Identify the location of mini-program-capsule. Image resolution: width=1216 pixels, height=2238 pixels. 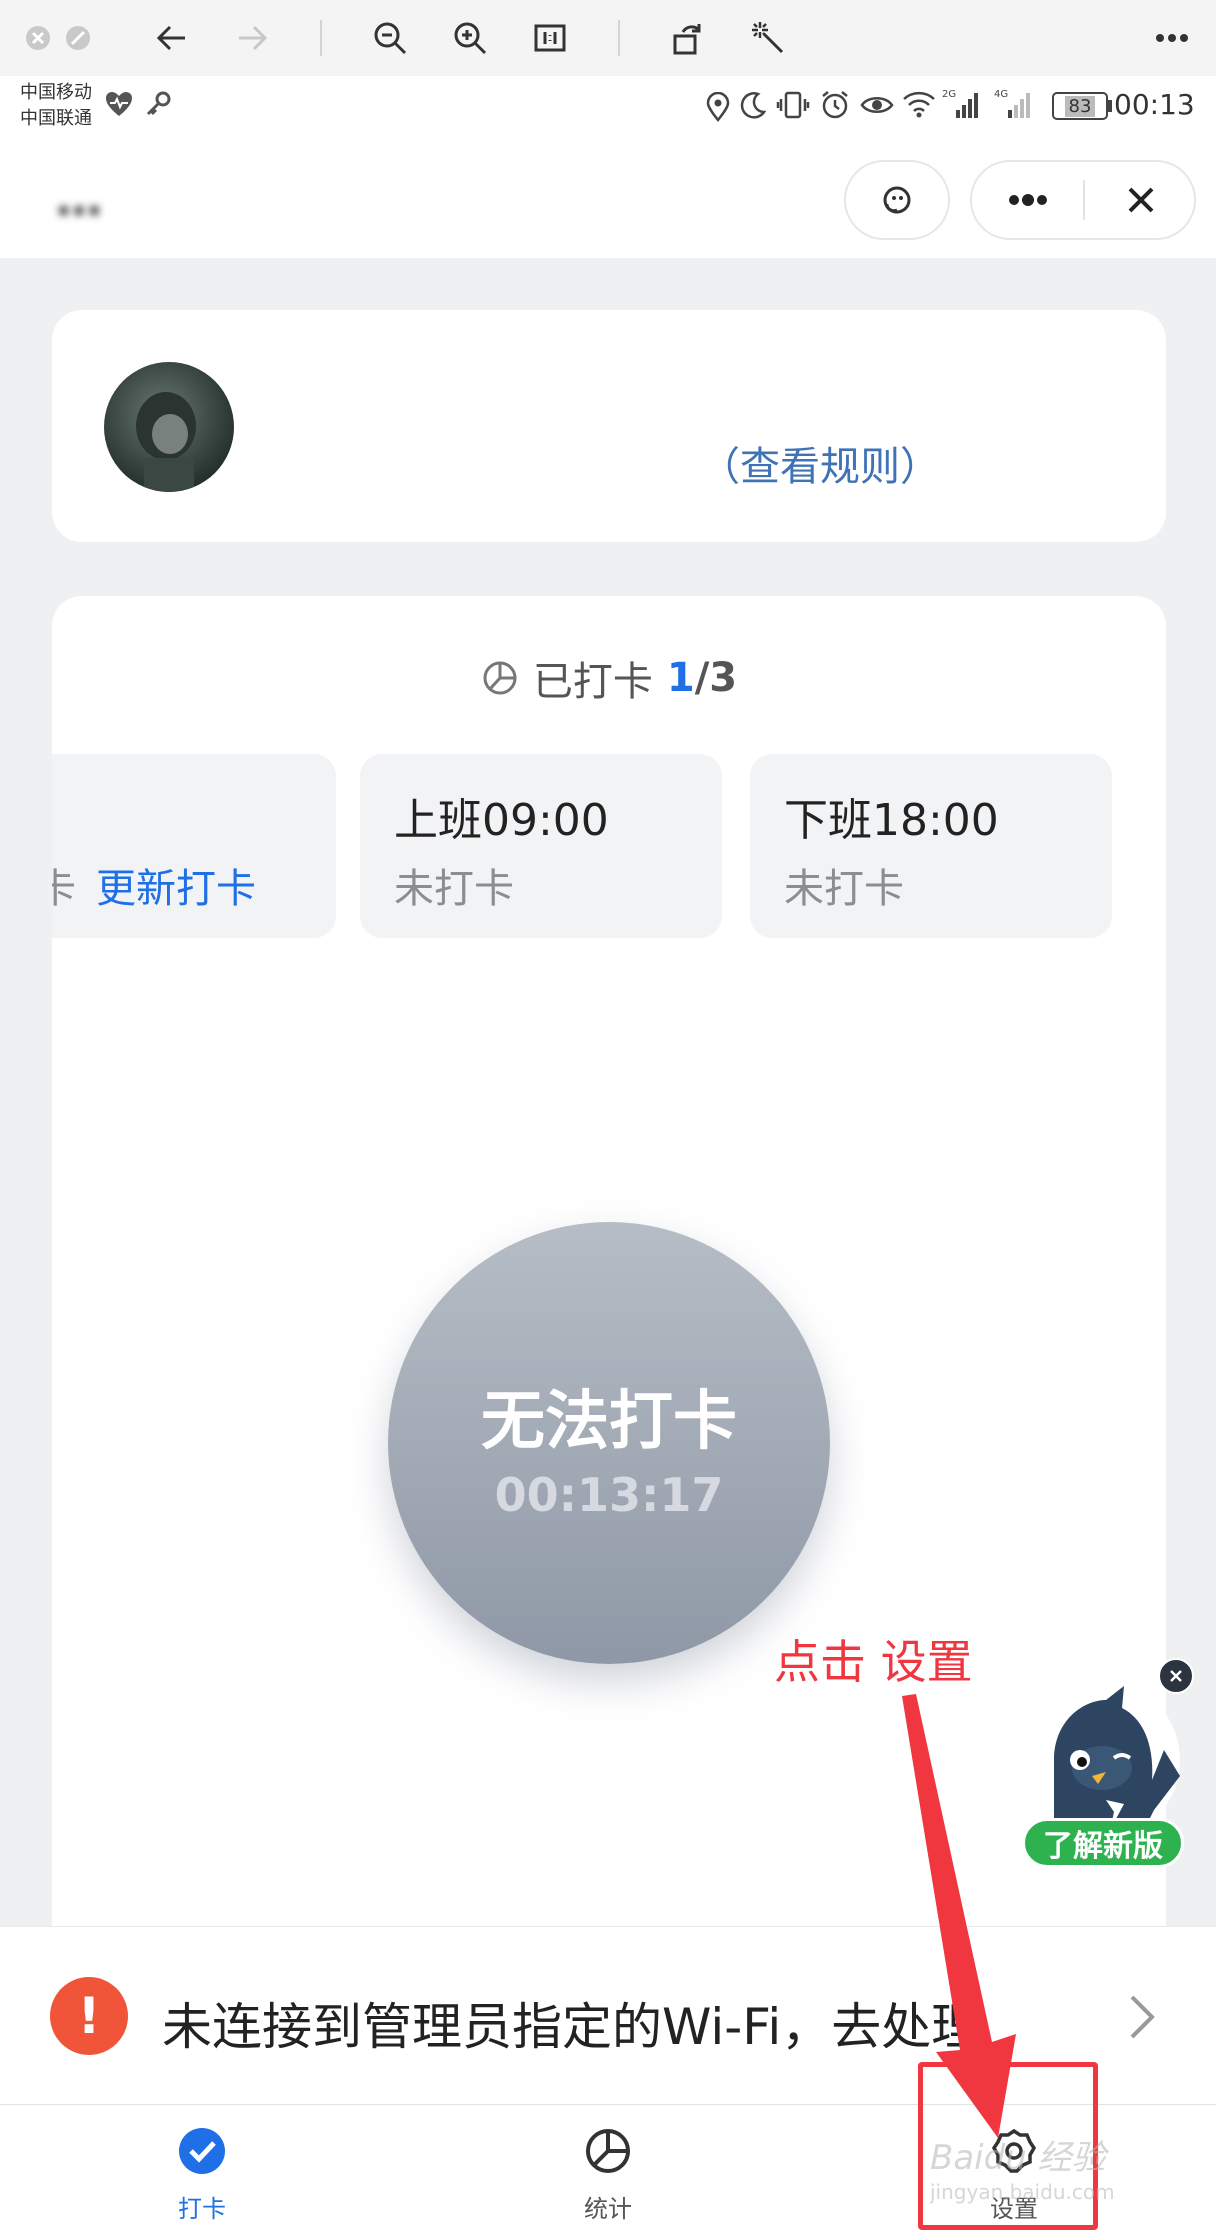
(1083, 200).